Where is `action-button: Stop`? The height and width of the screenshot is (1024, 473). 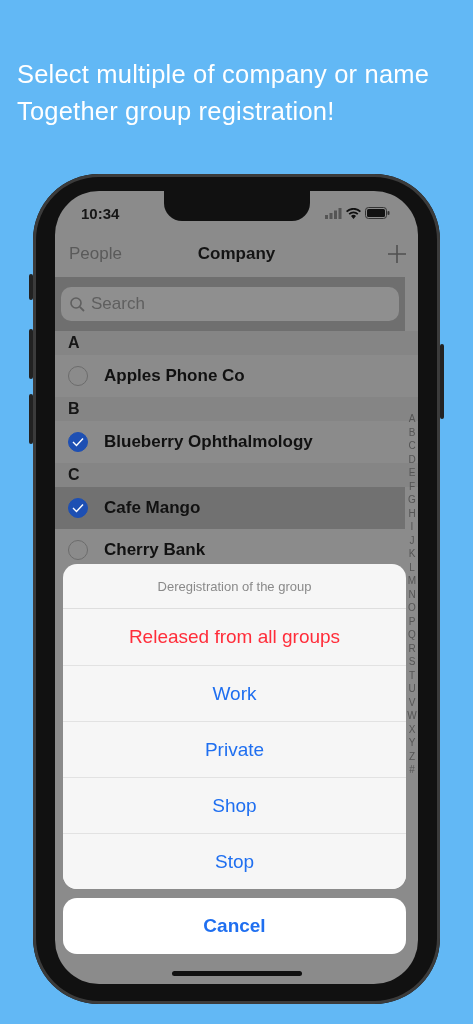
action-button: Stop is located at coordinates (234, 861).